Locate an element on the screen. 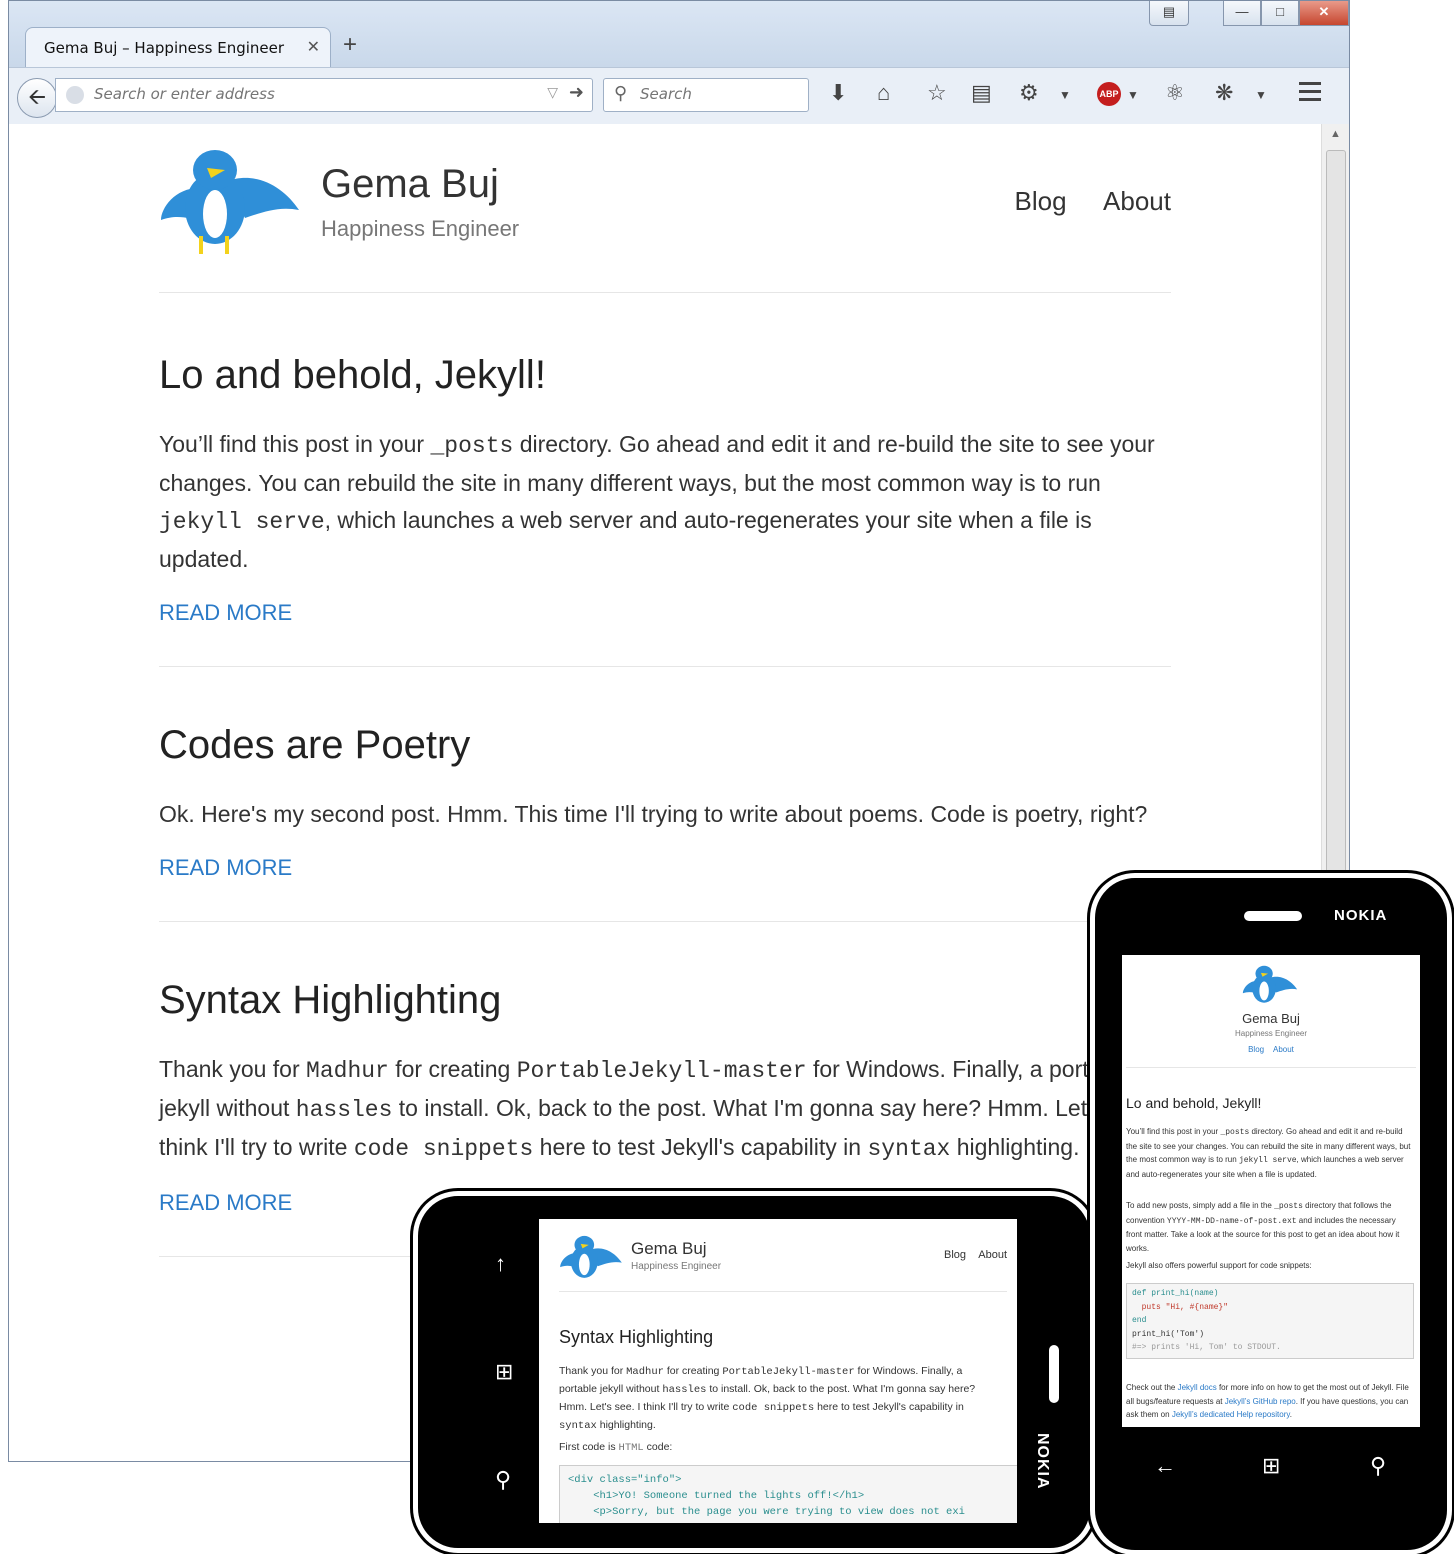 This screenshot has width=1454, height=1554. reading-list-icon: ▤ is located at coordinates (981, 93).